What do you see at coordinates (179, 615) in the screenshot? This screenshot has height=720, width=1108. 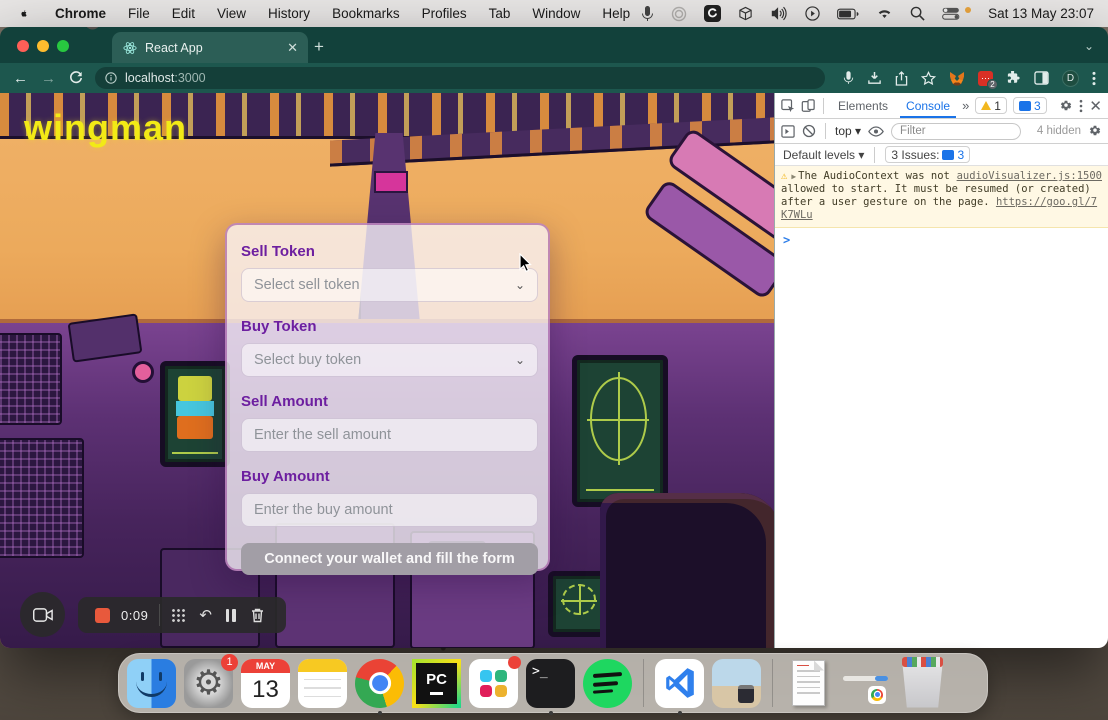 I see `options-grid-icon` at bounding box center [179, 615].